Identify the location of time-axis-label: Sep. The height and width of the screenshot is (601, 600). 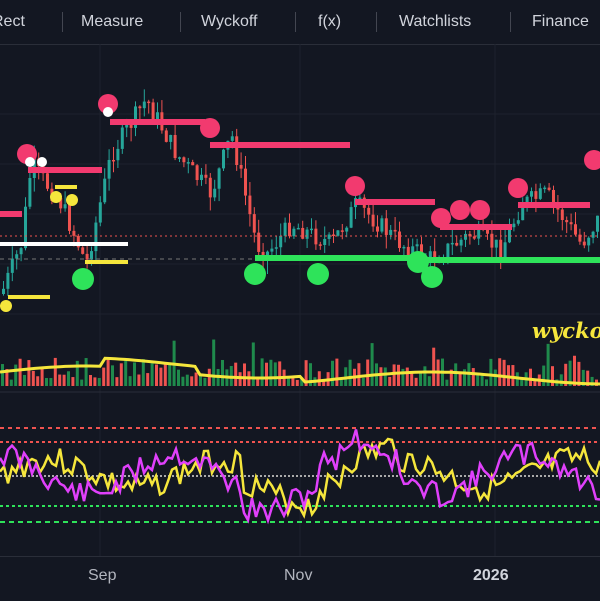
(102, 575).